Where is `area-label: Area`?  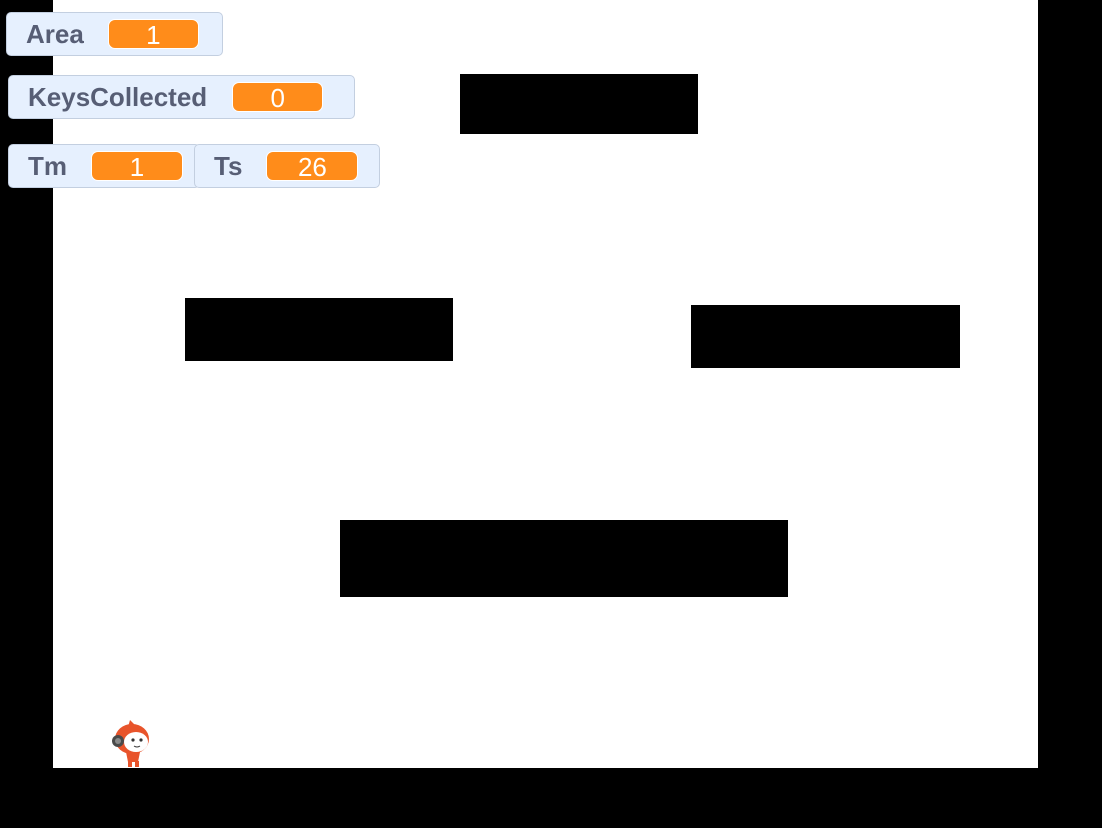
area-label: Area is located at coordinates (55, 33).